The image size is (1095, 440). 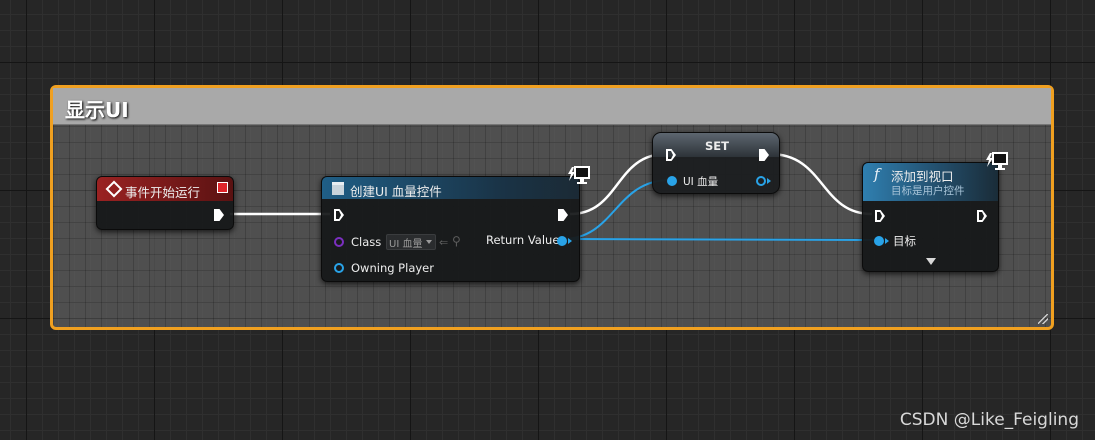 I want to click on class-label: Class, so click(x=366, y=242).